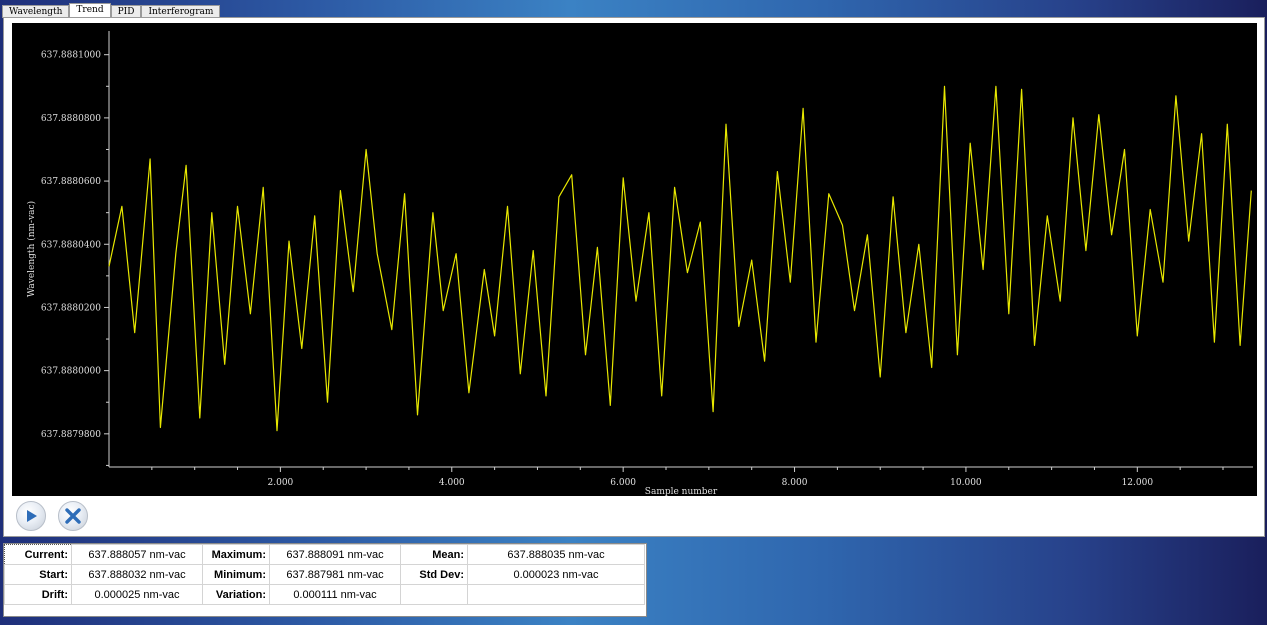  What do you see at coordinates (137, 554) in the screenshot?
I see `current-value: 637.888057 nm-vac` at bounding box center [137, 554].